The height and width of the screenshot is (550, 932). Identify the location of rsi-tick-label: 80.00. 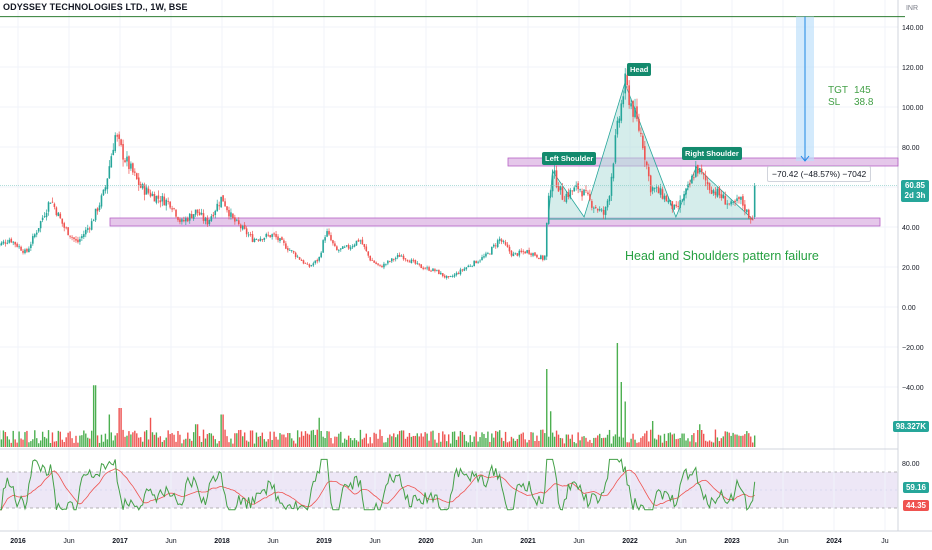
(911, 464).